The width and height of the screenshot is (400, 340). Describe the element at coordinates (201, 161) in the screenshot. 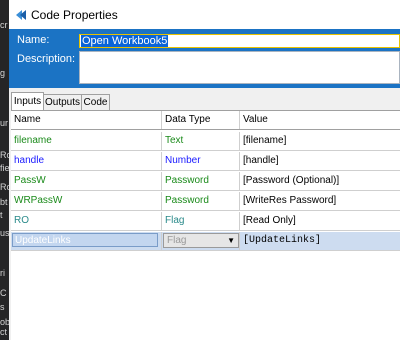

I see `input-data-type: Number` at that location.